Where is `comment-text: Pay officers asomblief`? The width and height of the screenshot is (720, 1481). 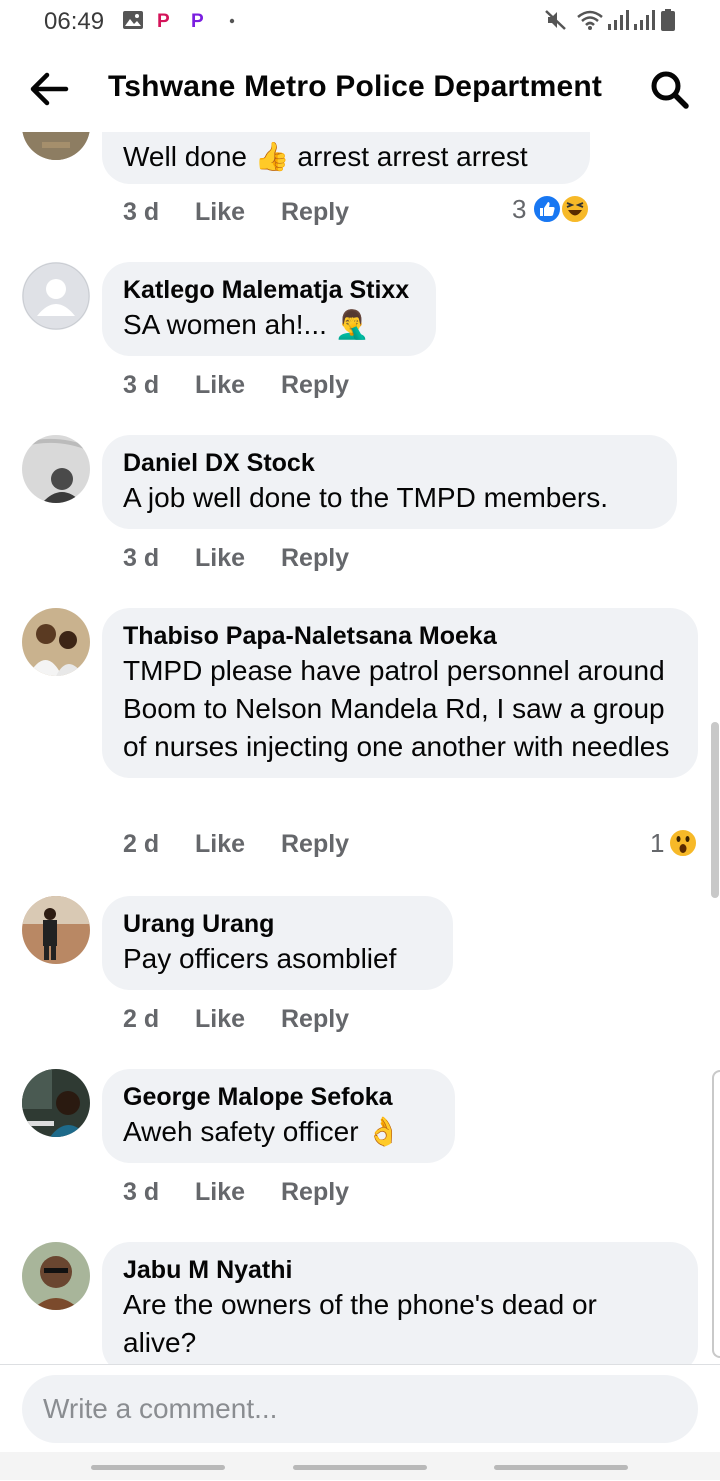
comment-text: Pay officers asomblief is located at coordinates (260, 958).